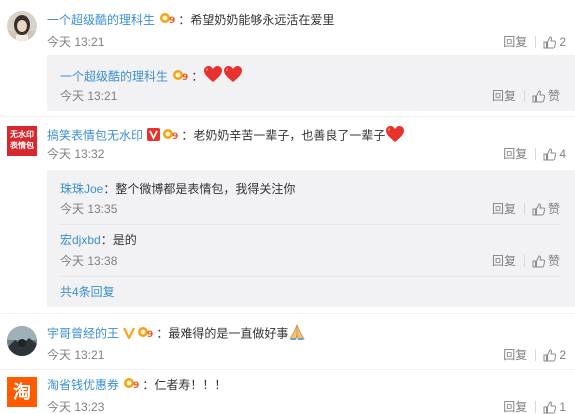 This screenshot has height=414, width=575. I want to click on avatar-text: 表情包, so click(22, 145).